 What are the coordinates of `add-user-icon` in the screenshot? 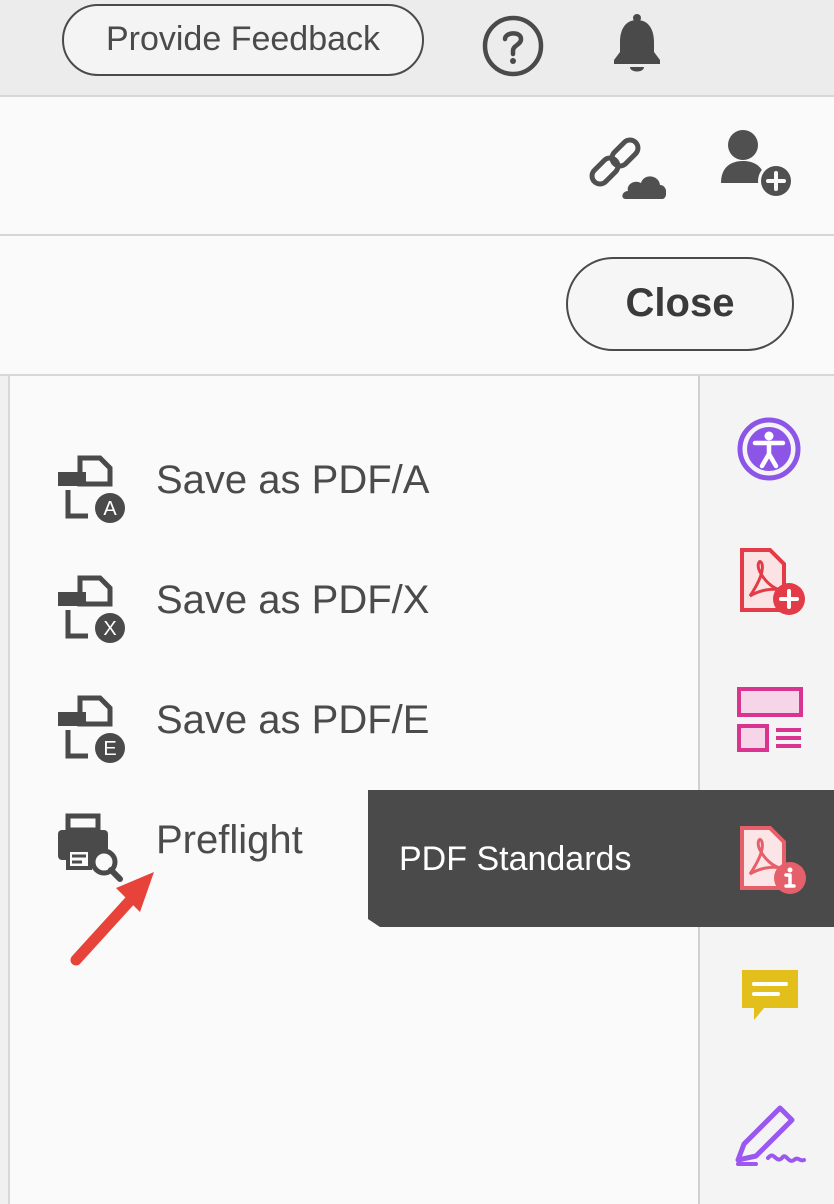 It's located at (759, 165).